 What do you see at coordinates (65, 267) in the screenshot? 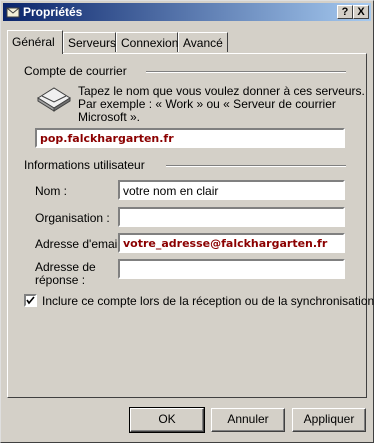
I see `reply-address-label-line-1: Adresse de` at bounding box center [65, 267].